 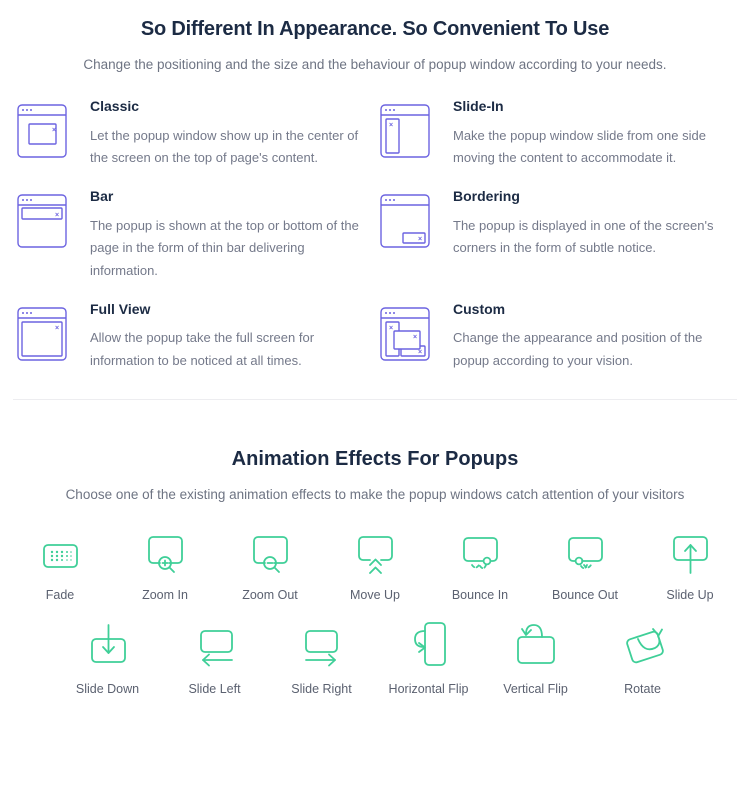 I want to click on browser-window-center-popup-icon: ×, so click(x=42, y=132).